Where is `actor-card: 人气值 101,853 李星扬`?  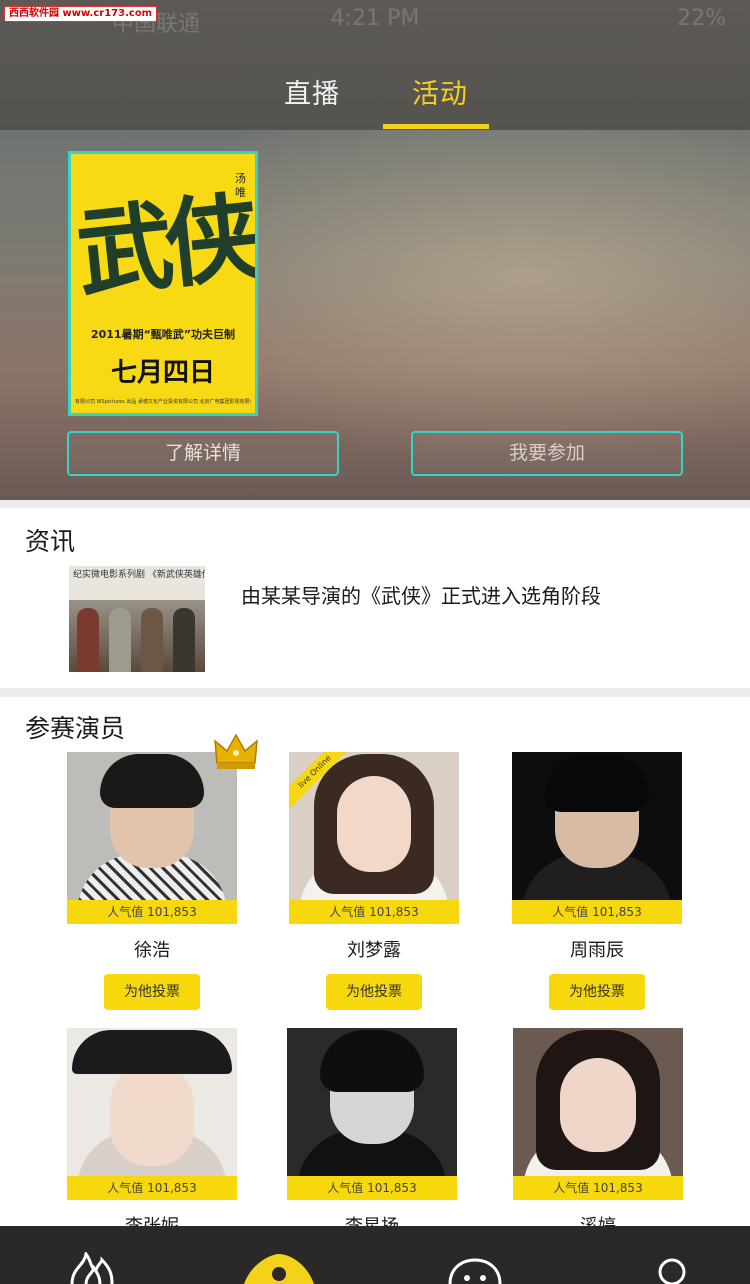 actor-card: 人气值 101,853 李星扬 is located at coordinates (372, 1127).